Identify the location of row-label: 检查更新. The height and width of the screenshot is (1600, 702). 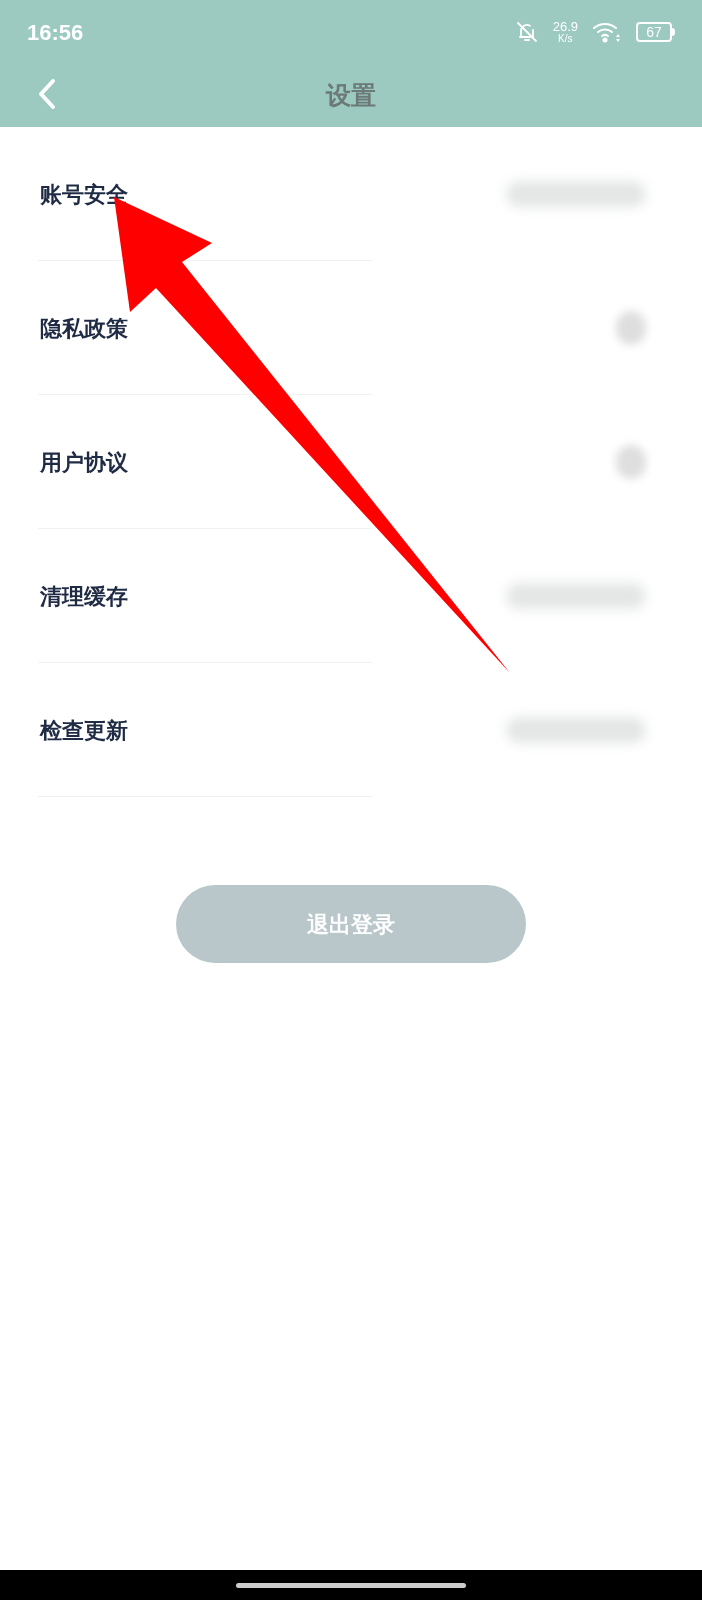
(84, 730).